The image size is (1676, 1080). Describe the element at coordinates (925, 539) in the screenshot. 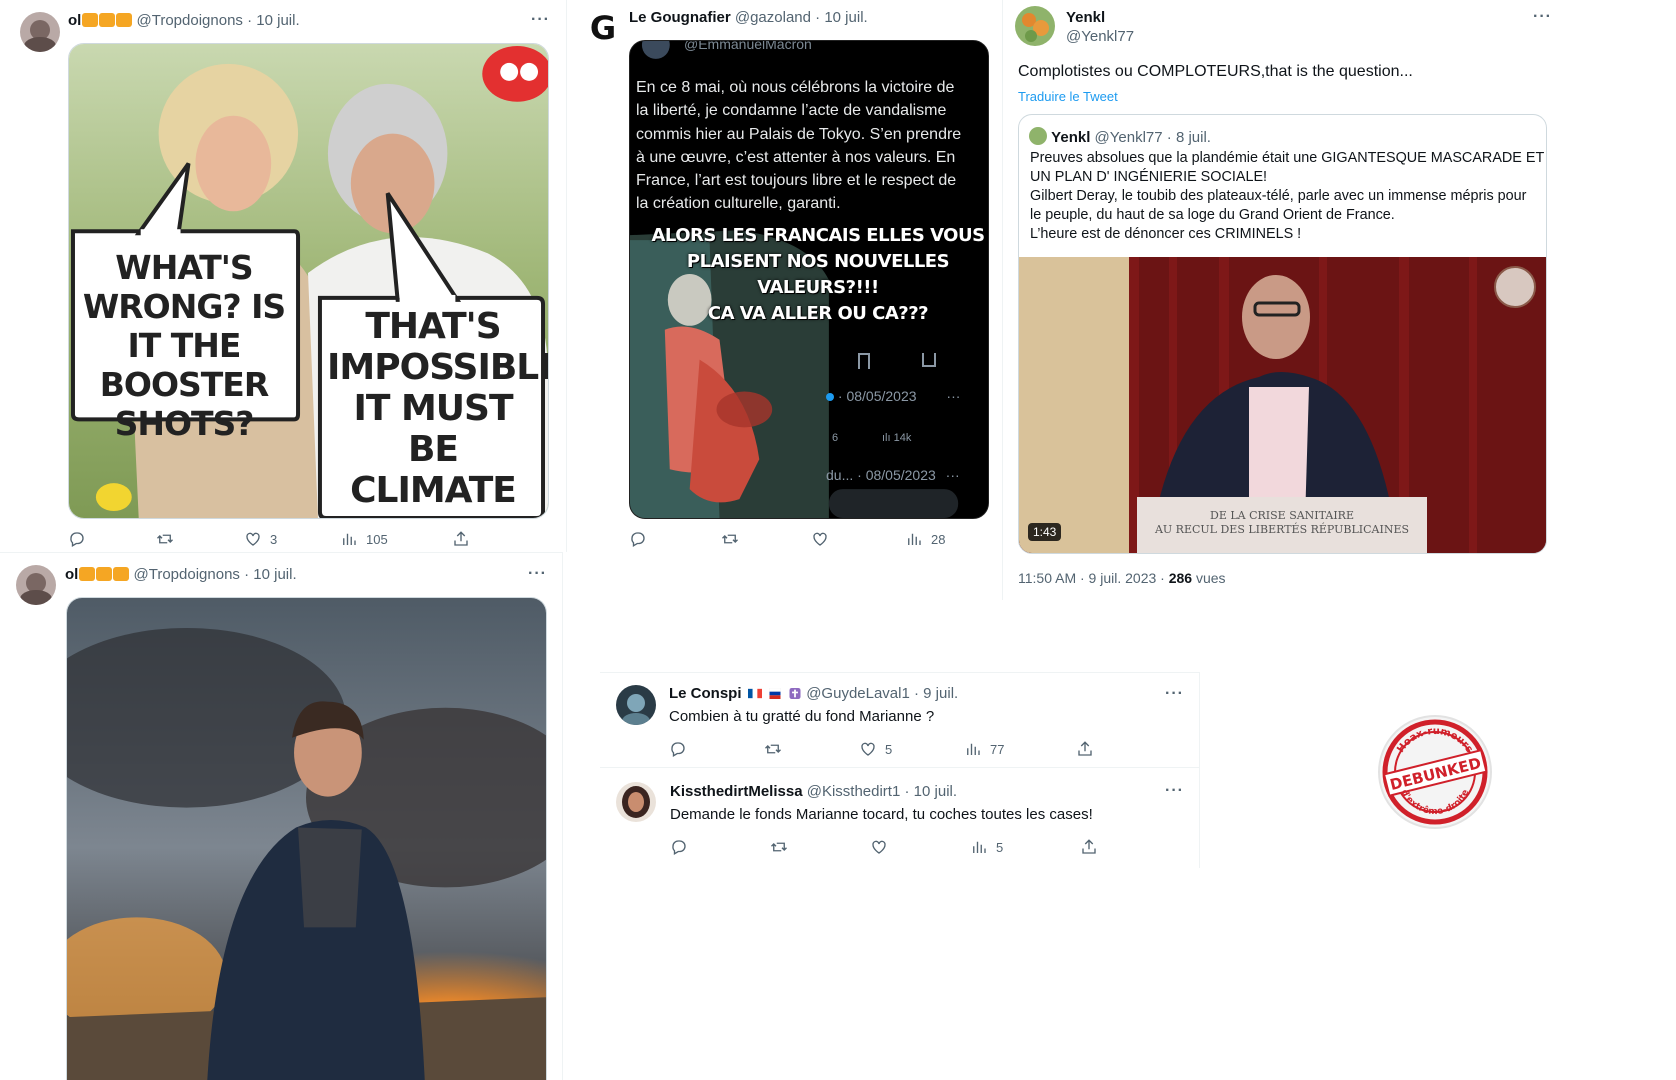

I see `views-button: 28` at that location.